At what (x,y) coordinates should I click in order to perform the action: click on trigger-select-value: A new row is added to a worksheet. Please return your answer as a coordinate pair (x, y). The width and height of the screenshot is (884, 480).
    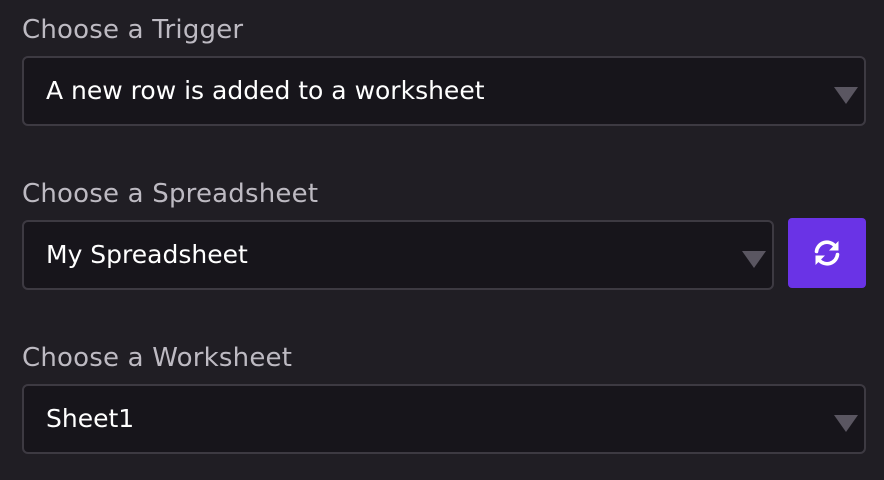
    Looking at the image, I should click on (265, 90).